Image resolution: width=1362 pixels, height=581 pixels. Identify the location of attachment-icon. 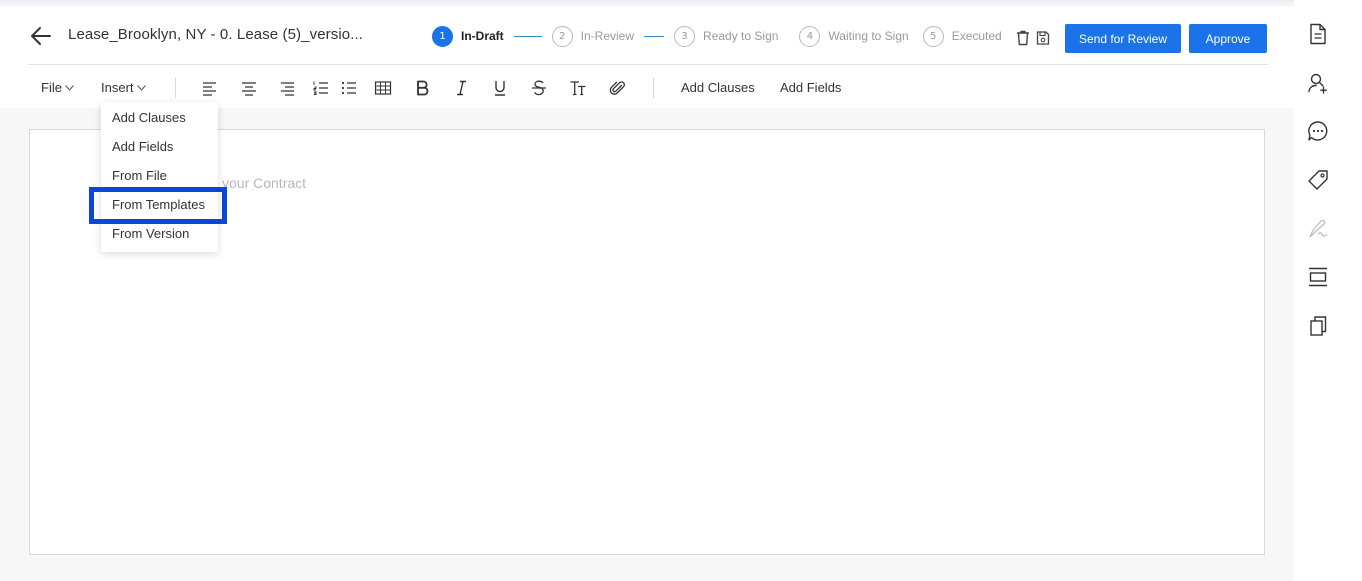
(618, 88).